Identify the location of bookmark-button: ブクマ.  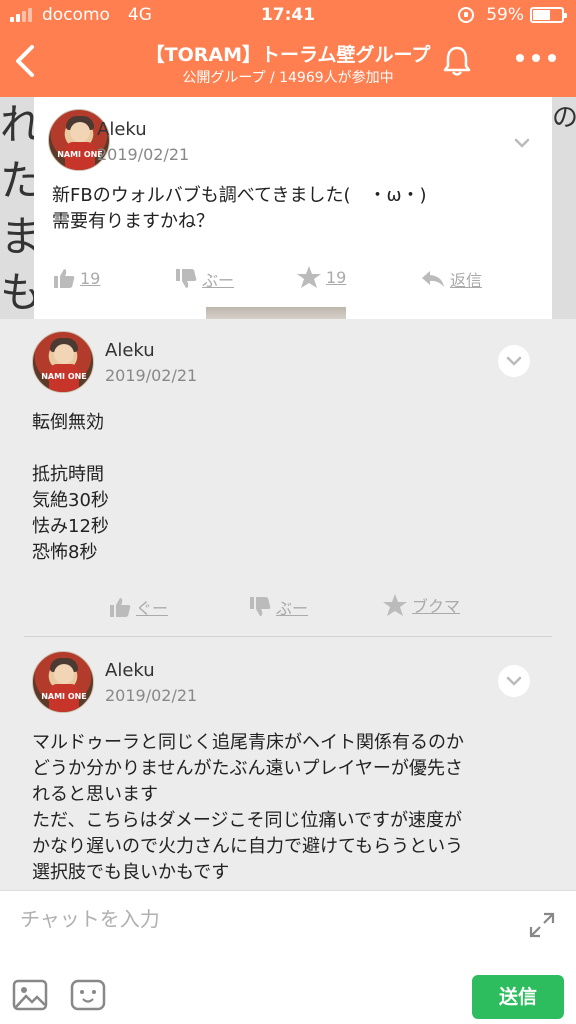
(421, 605).